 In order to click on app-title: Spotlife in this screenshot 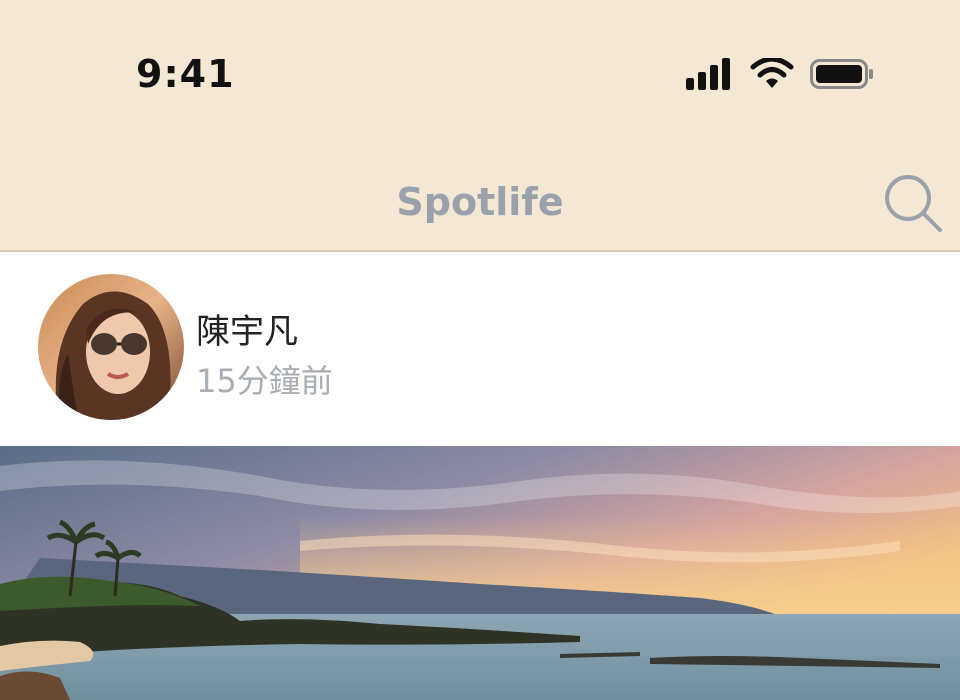, I will do `click(480, 202)`.